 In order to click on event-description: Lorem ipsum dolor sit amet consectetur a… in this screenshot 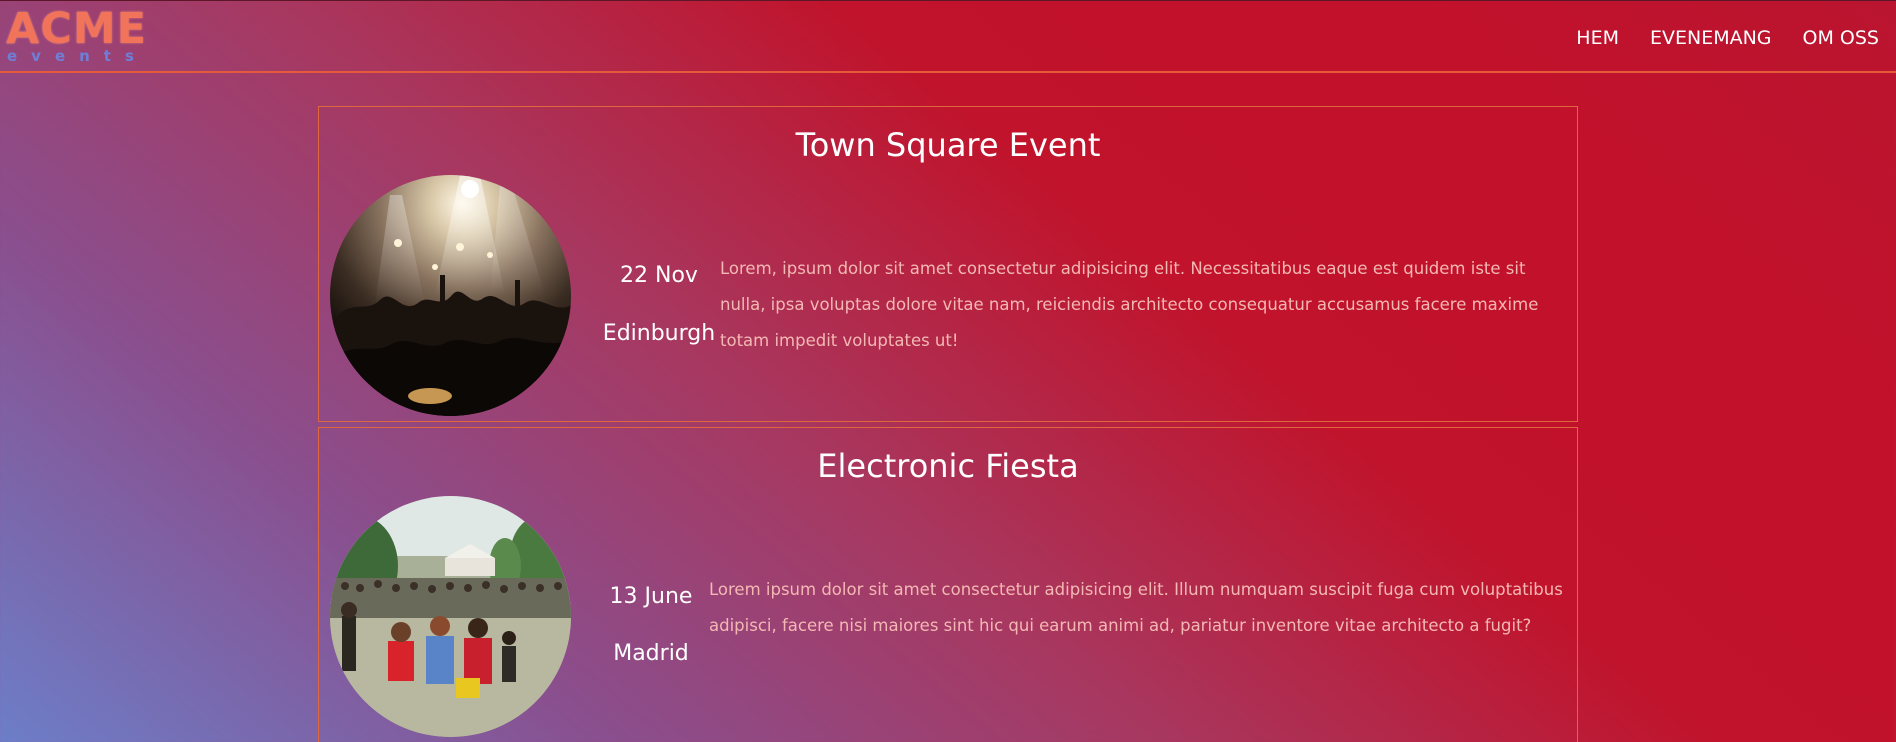, I will do `click(1136, 607)`.